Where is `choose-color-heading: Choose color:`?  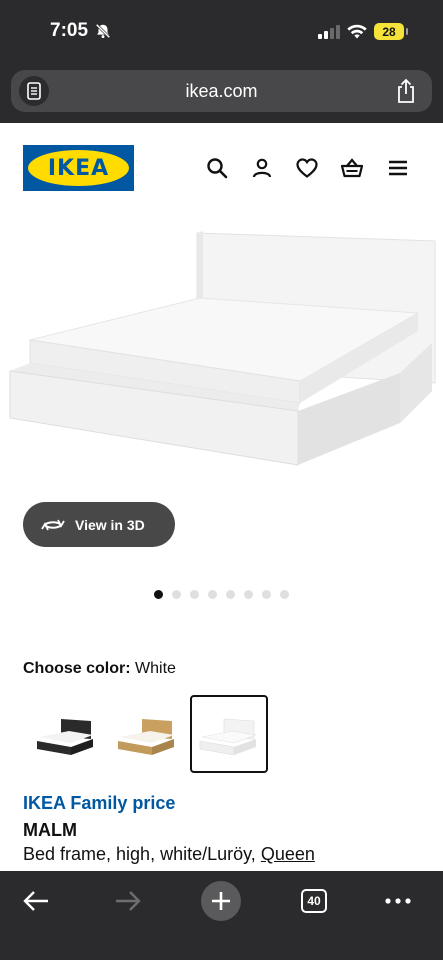 choose-color-heading: Choose color: is located at coordinates (77, 668).